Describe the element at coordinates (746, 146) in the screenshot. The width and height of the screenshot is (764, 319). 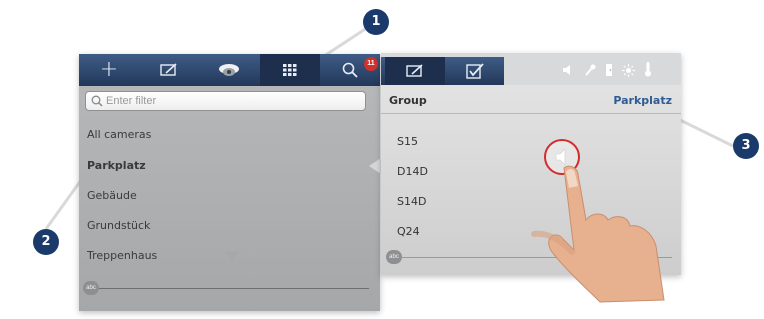
I see `callout-3: 3` at that location.